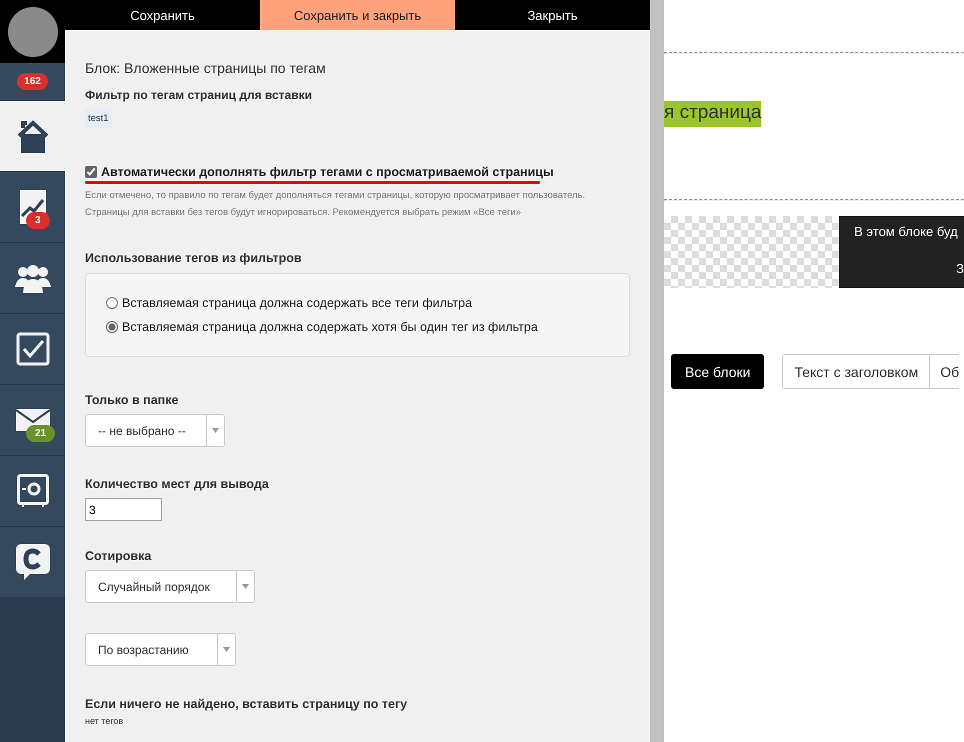  What do you see at coordinates (959, 268) in the screenshot?
I see `banner-text: З` at bounding box center [959, 268].